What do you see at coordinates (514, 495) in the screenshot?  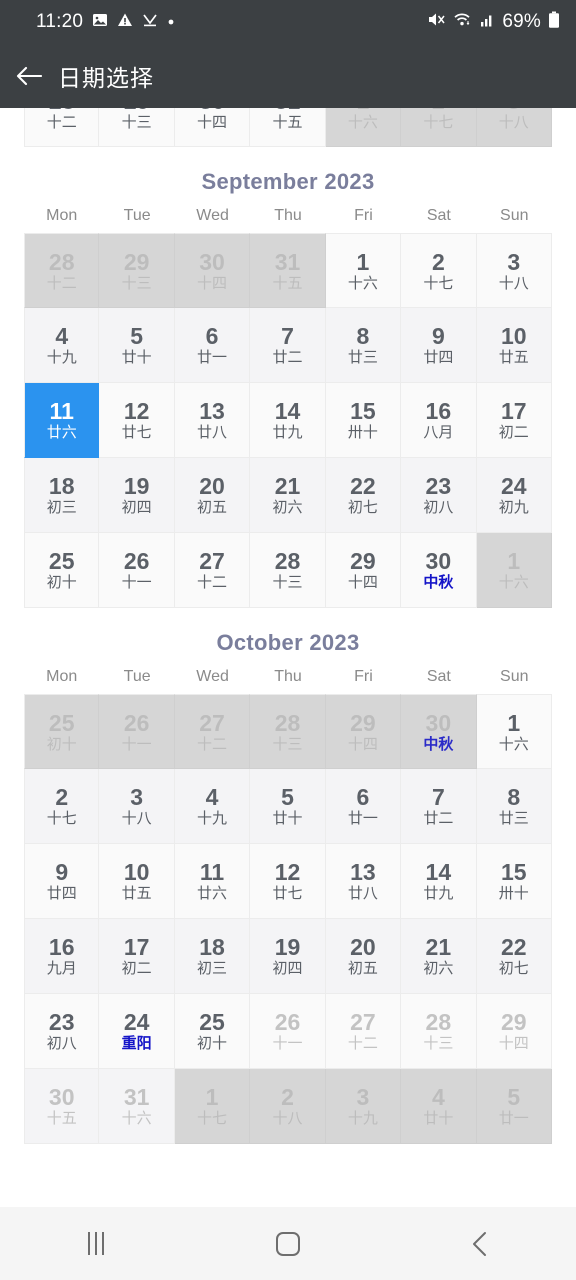 I see `calendar-day-cell: 24 初九` at bounding box center [514, 495].